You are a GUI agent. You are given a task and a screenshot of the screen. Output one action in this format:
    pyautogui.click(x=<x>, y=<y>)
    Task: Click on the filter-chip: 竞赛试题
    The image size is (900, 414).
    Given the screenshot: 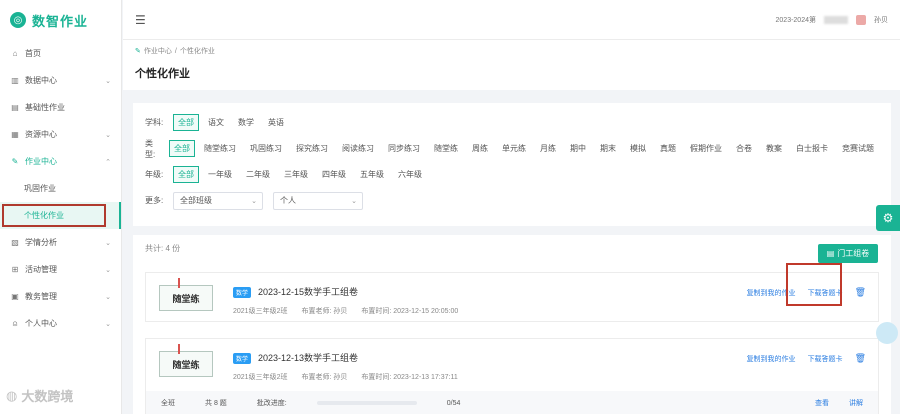 What is the action you would take?
    pyautogui.click(x=858, y=148)
    